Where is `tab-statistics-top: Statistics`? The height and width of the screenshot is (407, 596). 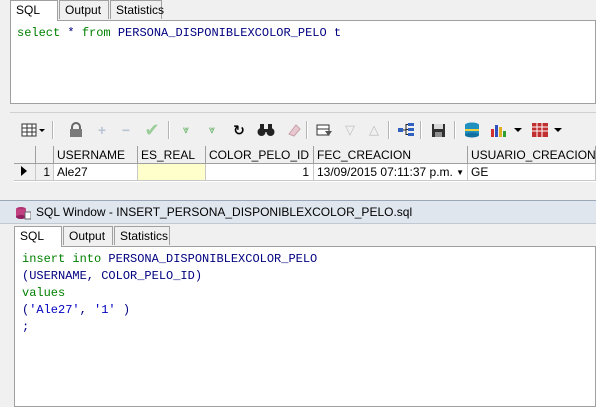
tab-statistics-top: Statistics is located at coordinates (137, 9).